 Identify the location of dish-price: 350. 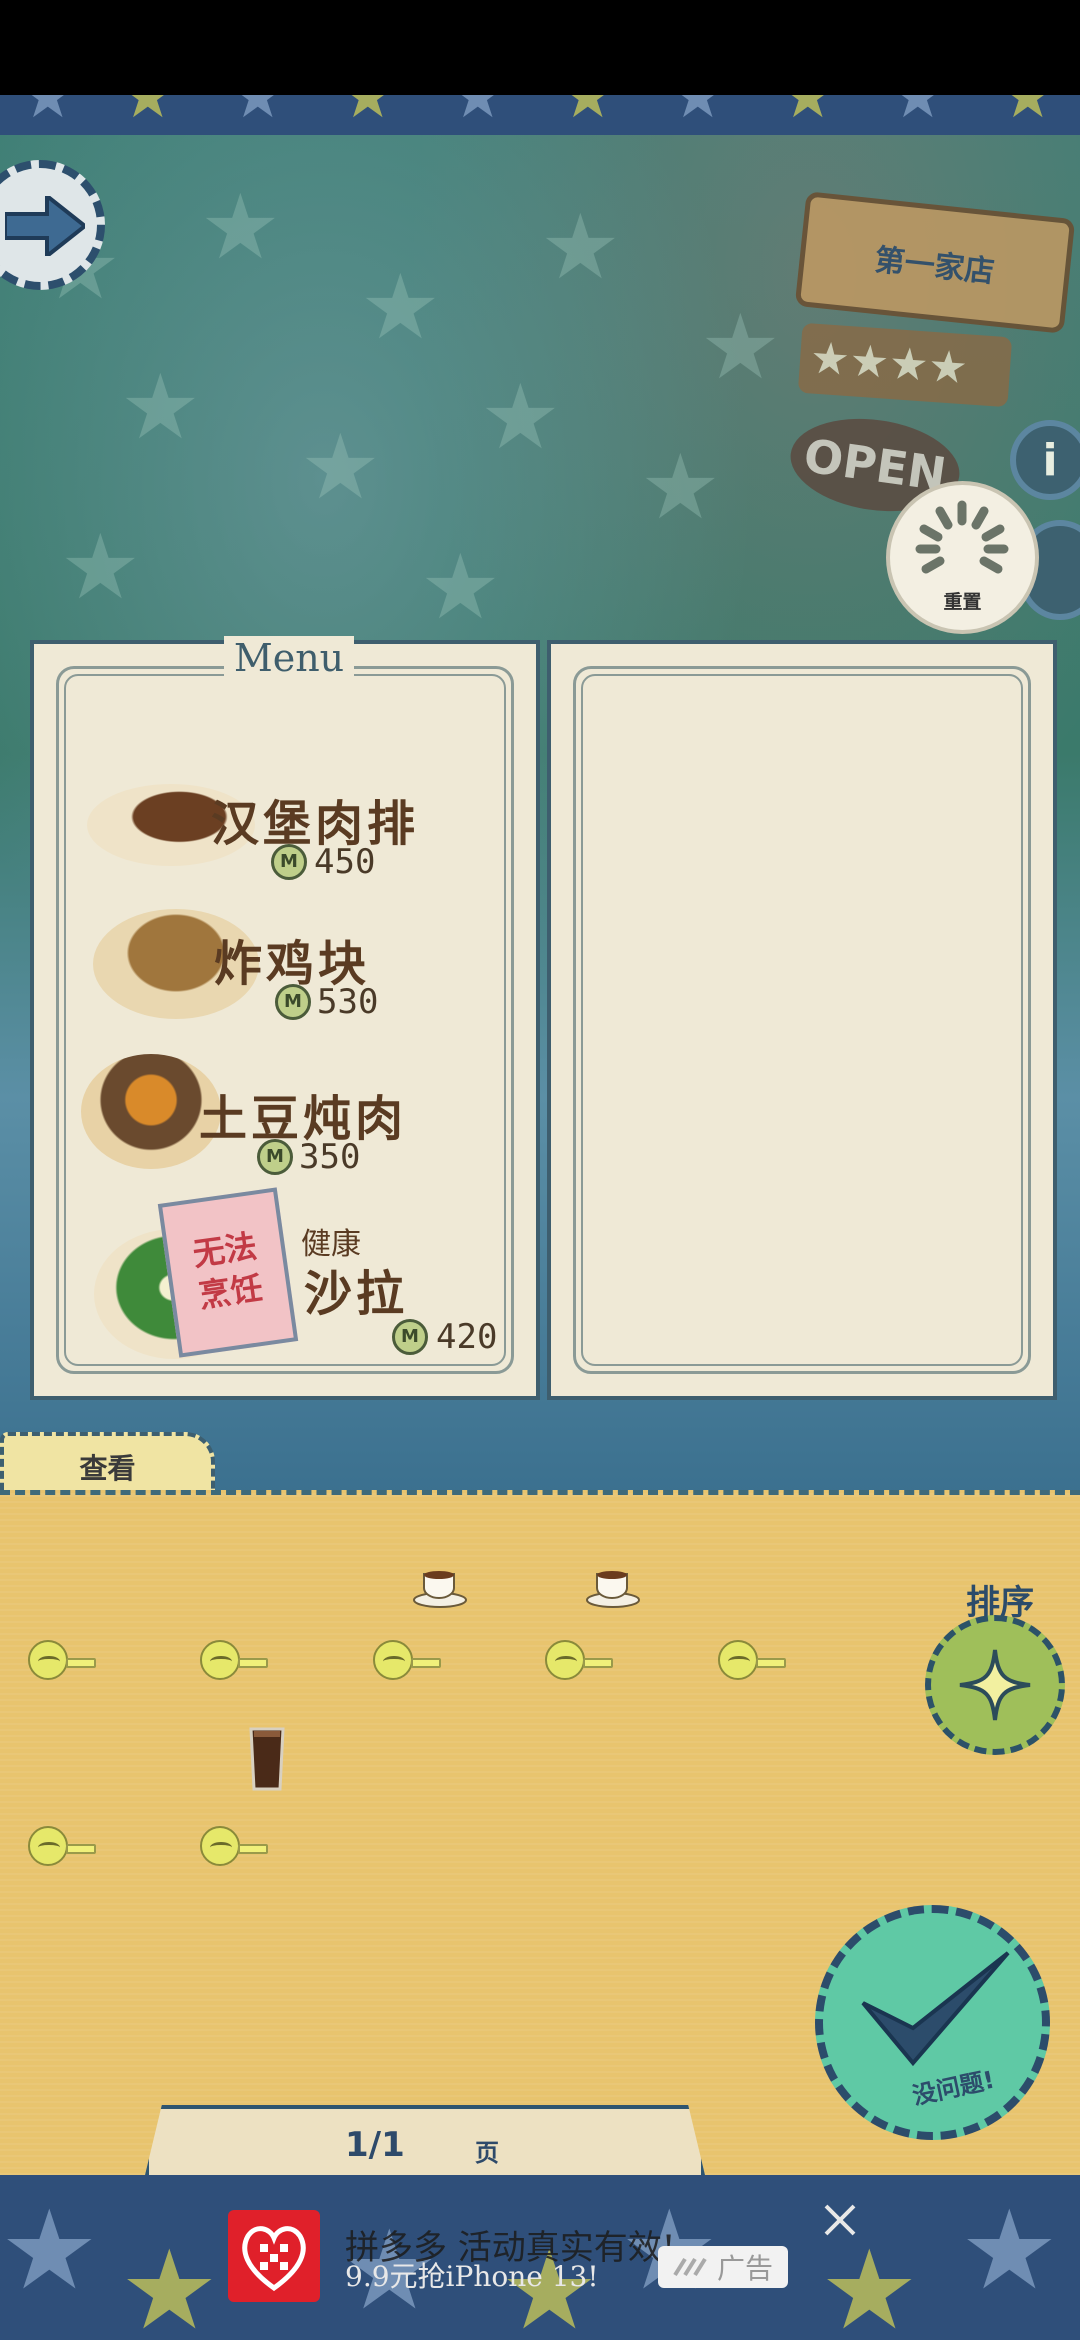
(330, 1157).